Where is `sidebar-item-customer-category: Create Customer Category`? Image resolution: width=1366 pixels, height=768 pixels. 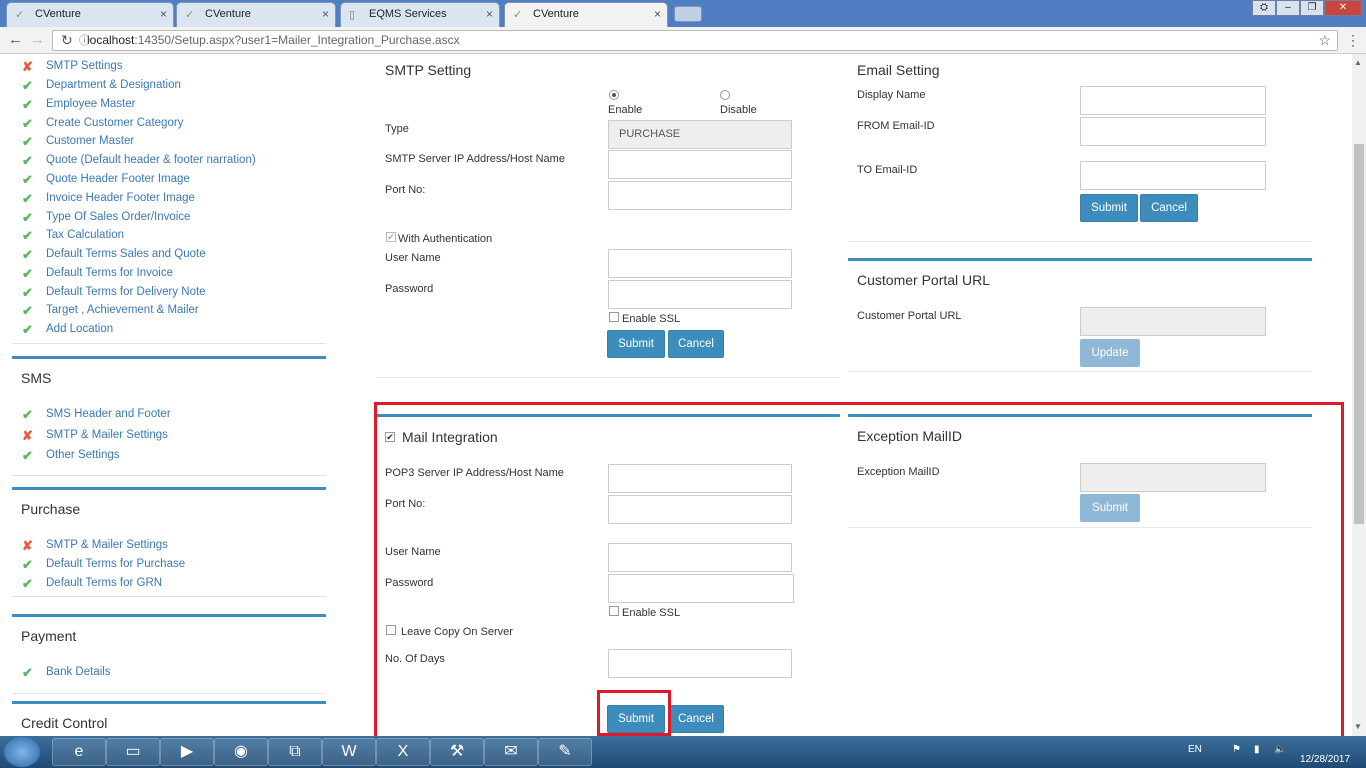 sidebar-item-customer-category: Create Customer Category is located at coordinates (114, 123).